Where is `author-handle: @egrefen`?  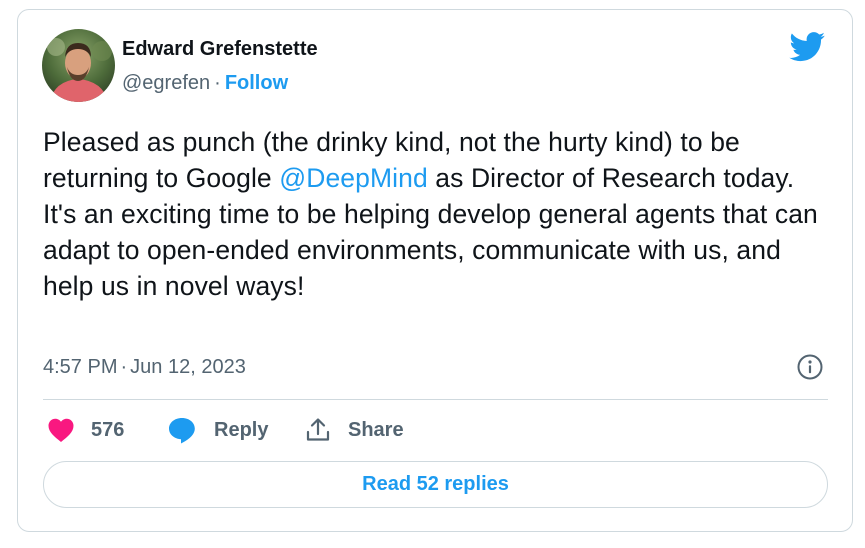 author-handle: @egrefen is located at coordinates (166, 83).